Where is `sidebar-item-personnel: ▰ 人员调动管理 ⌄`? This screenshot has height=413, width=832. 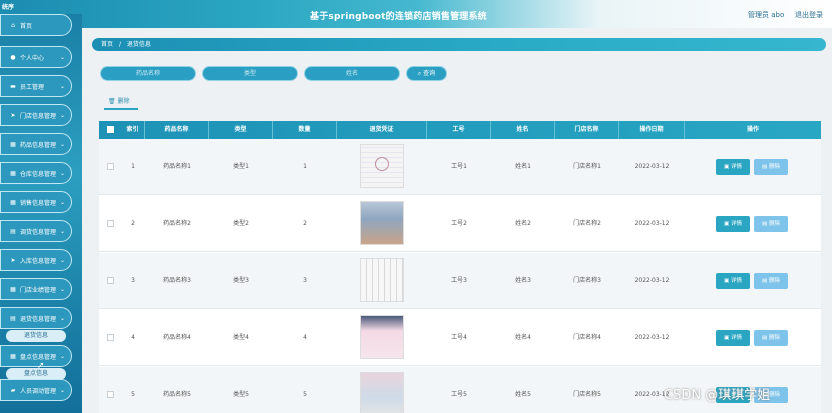
sidebar-item-personnel: ▰ 人员调动管理 ⌄ is located at coordinates (36, 390).